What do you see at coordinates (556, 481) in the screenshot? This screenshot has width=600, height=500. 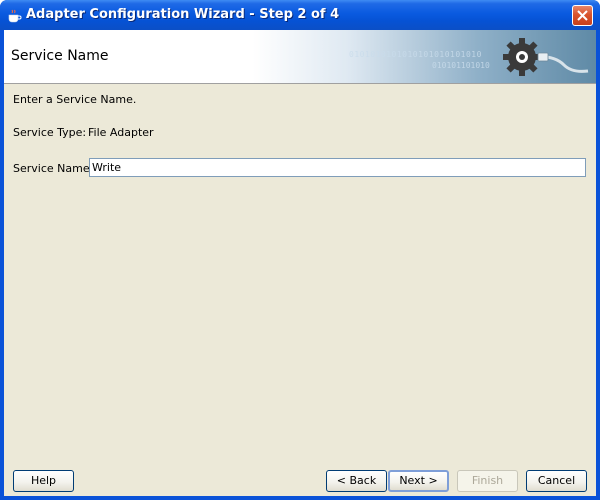 I see `cancel-button: Cancel` at bounding box center [556, 481].